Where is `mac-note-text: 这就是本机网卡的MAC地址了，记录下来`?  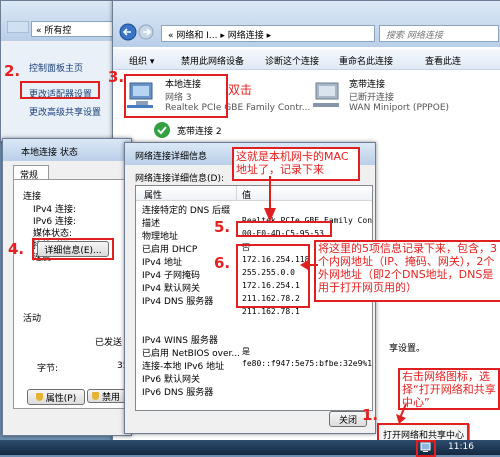
mac-note-text: 这就是本机网卡的MAC地址了，记录下来 is located at coordinates (292, 163).